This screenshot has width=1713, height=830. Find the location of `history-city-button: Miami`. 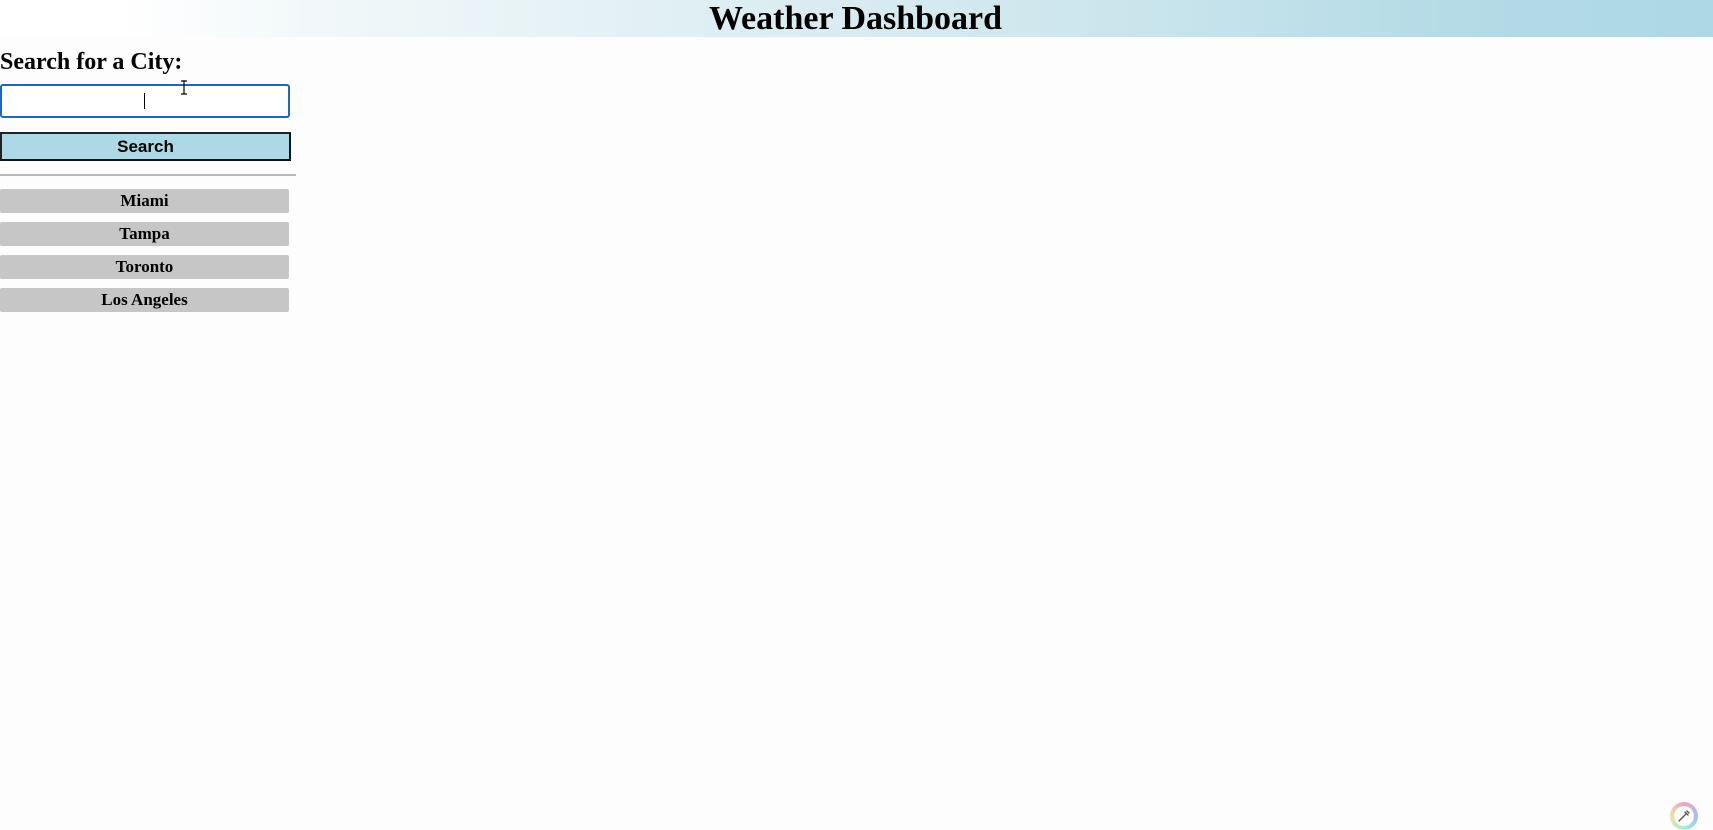

history-city-button: Miami is located at coordinates (144, 201).